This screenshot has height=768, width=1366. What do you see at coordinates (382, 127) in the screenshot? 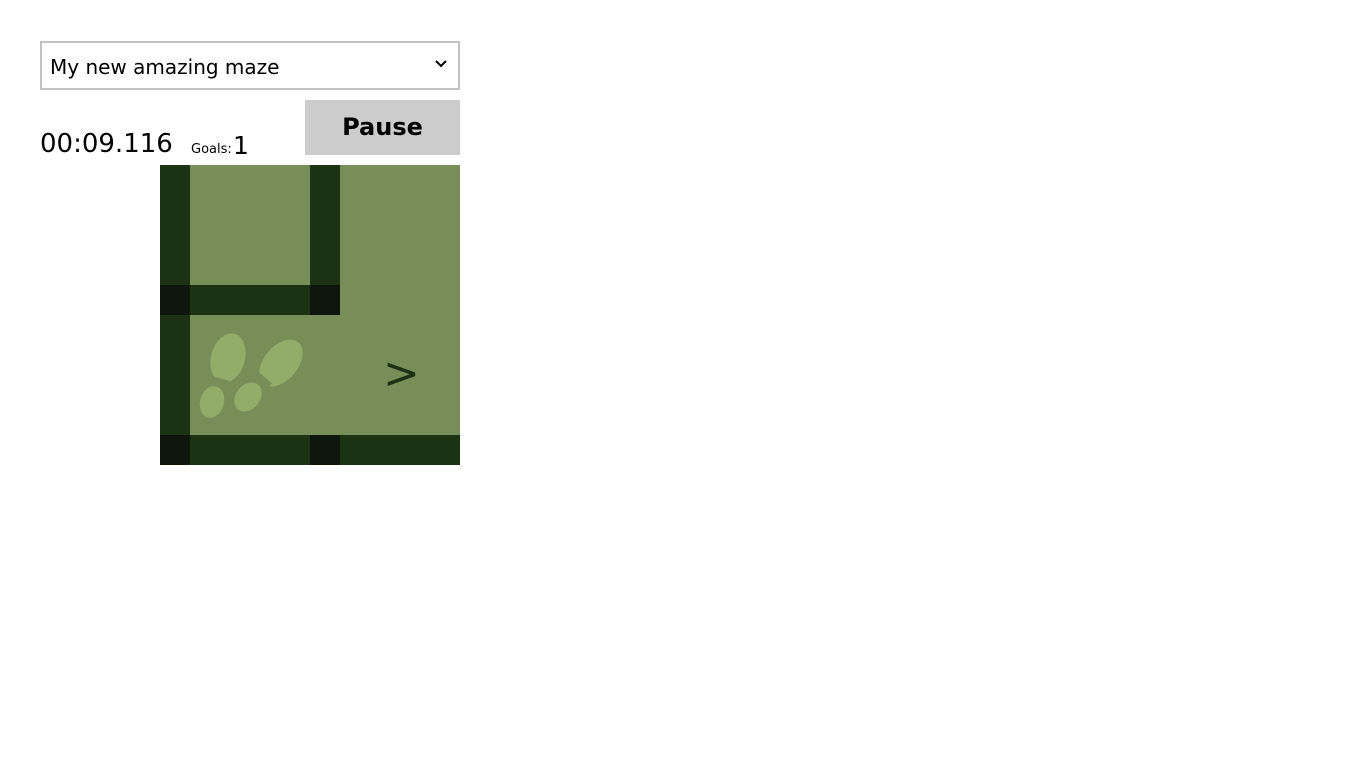
I see `pause-button: Pause` at bounding box center [382, 127].